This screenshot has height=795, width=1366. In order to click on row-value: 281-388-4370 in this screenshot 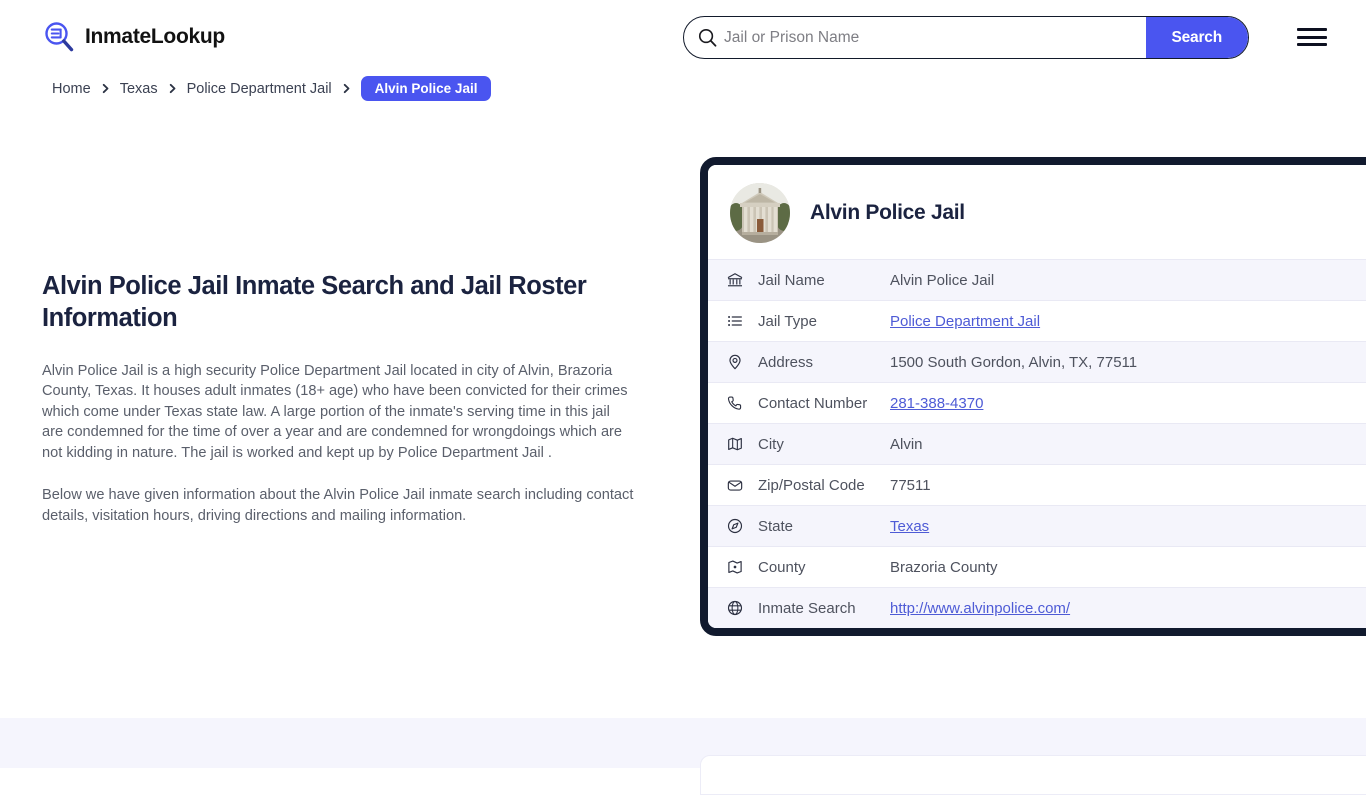, I will do `click(1127, 403)`.